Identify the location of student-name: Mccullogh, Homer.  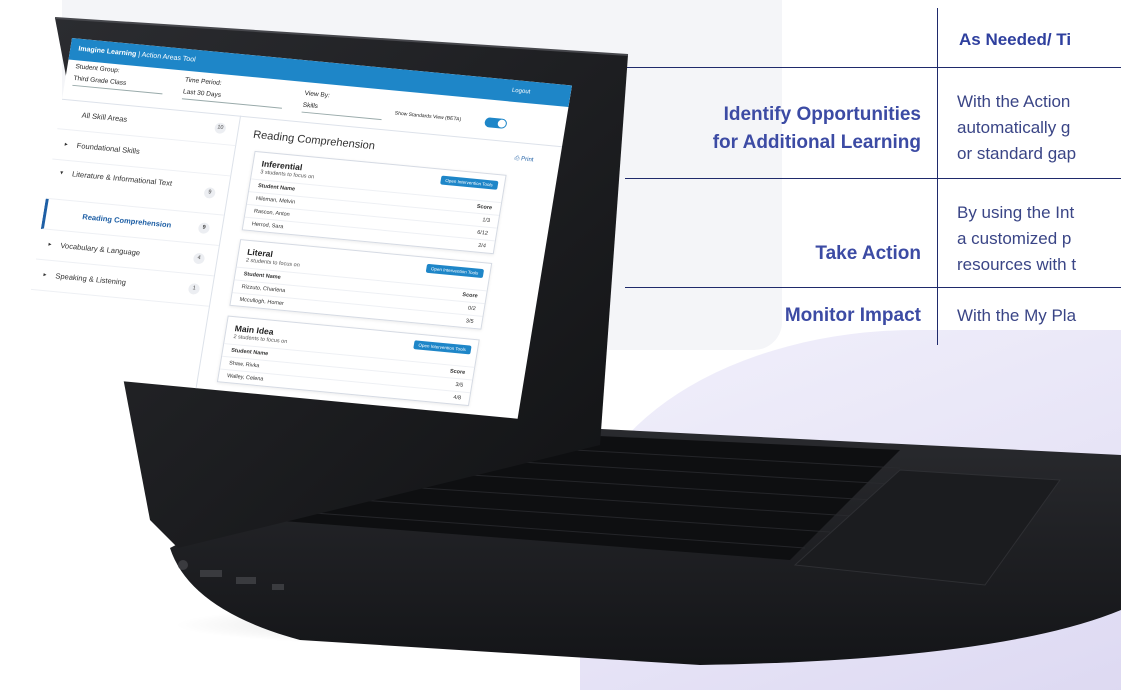
(262, 301).